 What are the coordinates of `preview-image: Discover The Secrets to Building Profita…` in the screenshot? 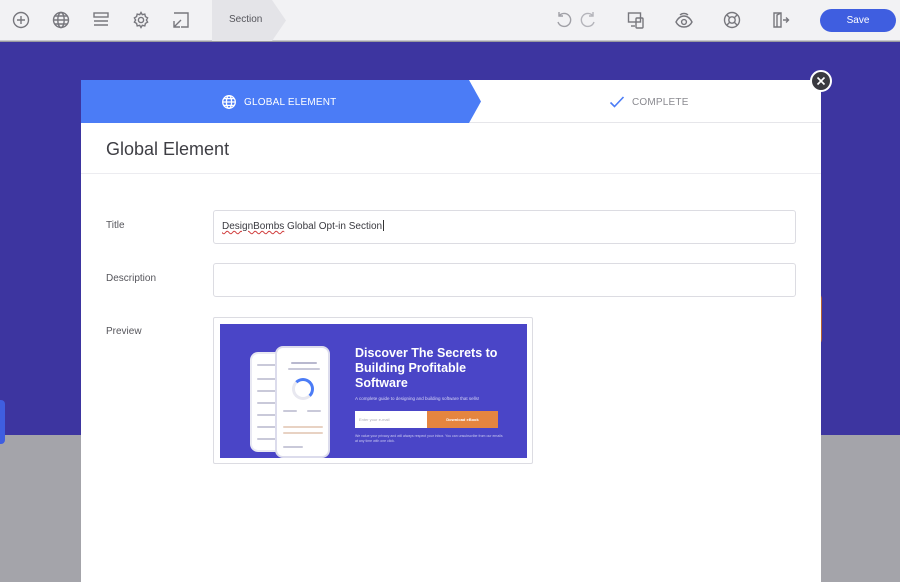 It's located at (373, 391).